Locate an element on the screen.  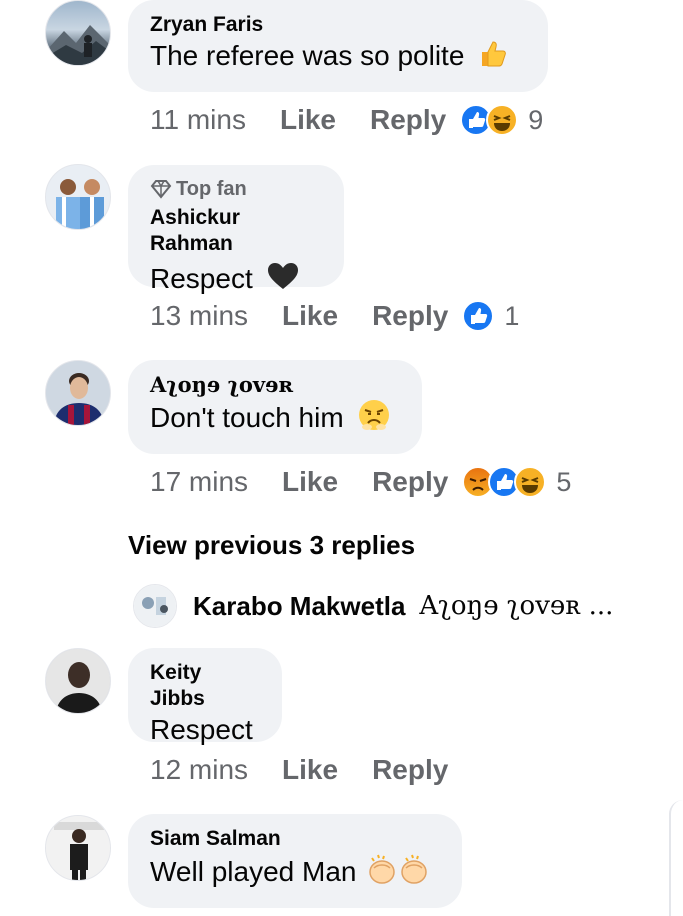
person-in-suit-photo-icon is located at coordinates (78, 848).